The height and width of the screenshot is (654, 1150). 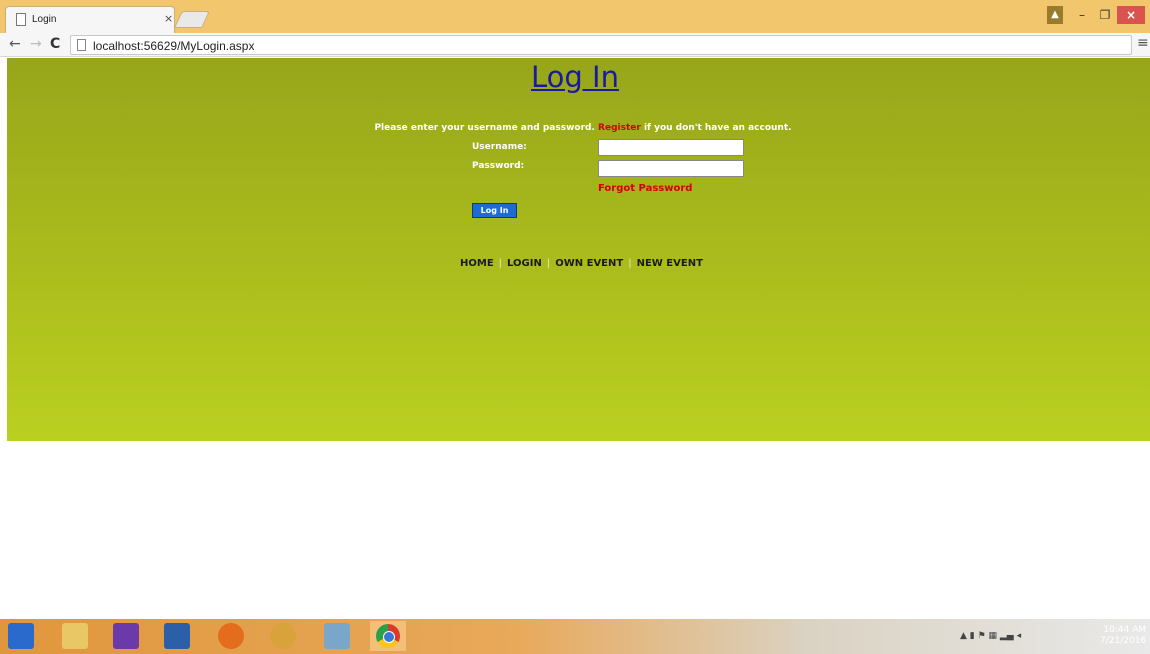 I want to click on clock-date: 7/21/2016, so click(x=1123, y=641).